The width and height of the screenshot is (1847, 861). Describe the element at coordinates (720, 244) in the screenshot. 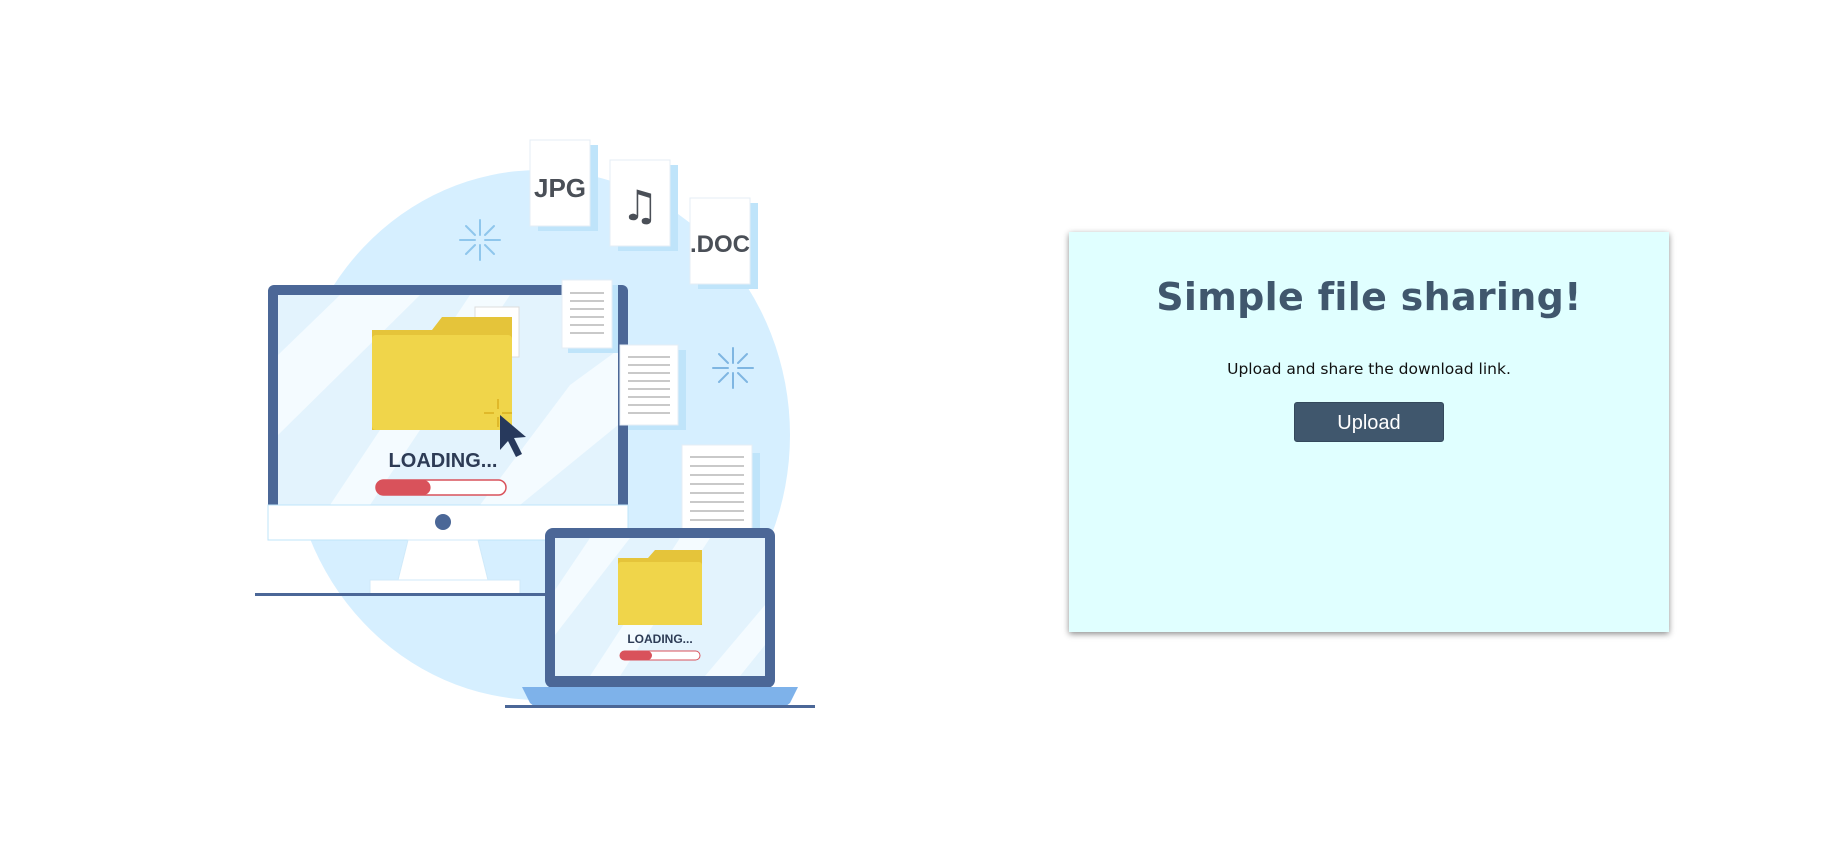

I see `doc-label: .DOC` at that location.